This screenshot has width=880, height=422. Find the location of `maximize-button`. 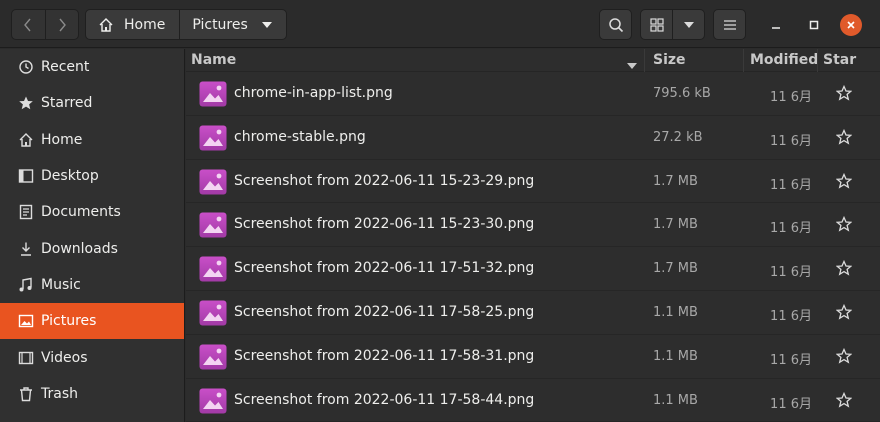

maximize-button is located at coordinates (814, 25).